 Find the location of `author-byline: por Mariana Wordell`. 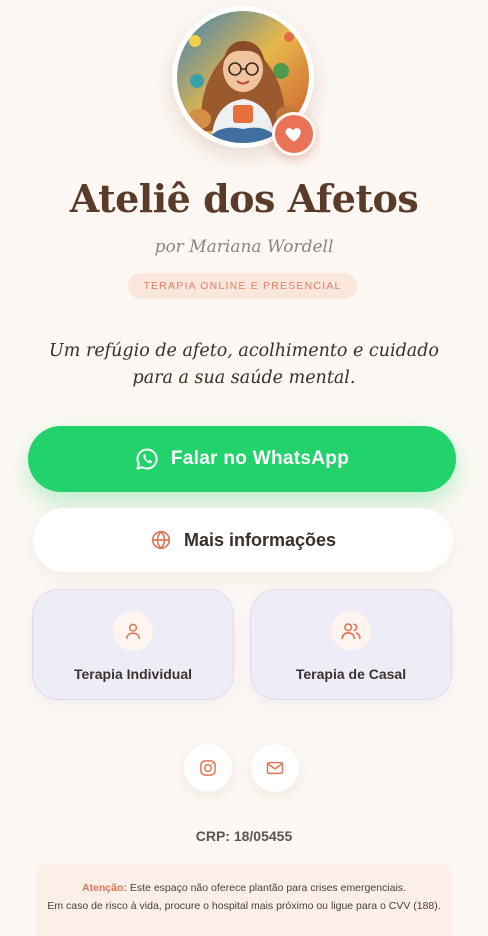

author-byline: por Mariana Wordell is located at coordinates (244, 247).